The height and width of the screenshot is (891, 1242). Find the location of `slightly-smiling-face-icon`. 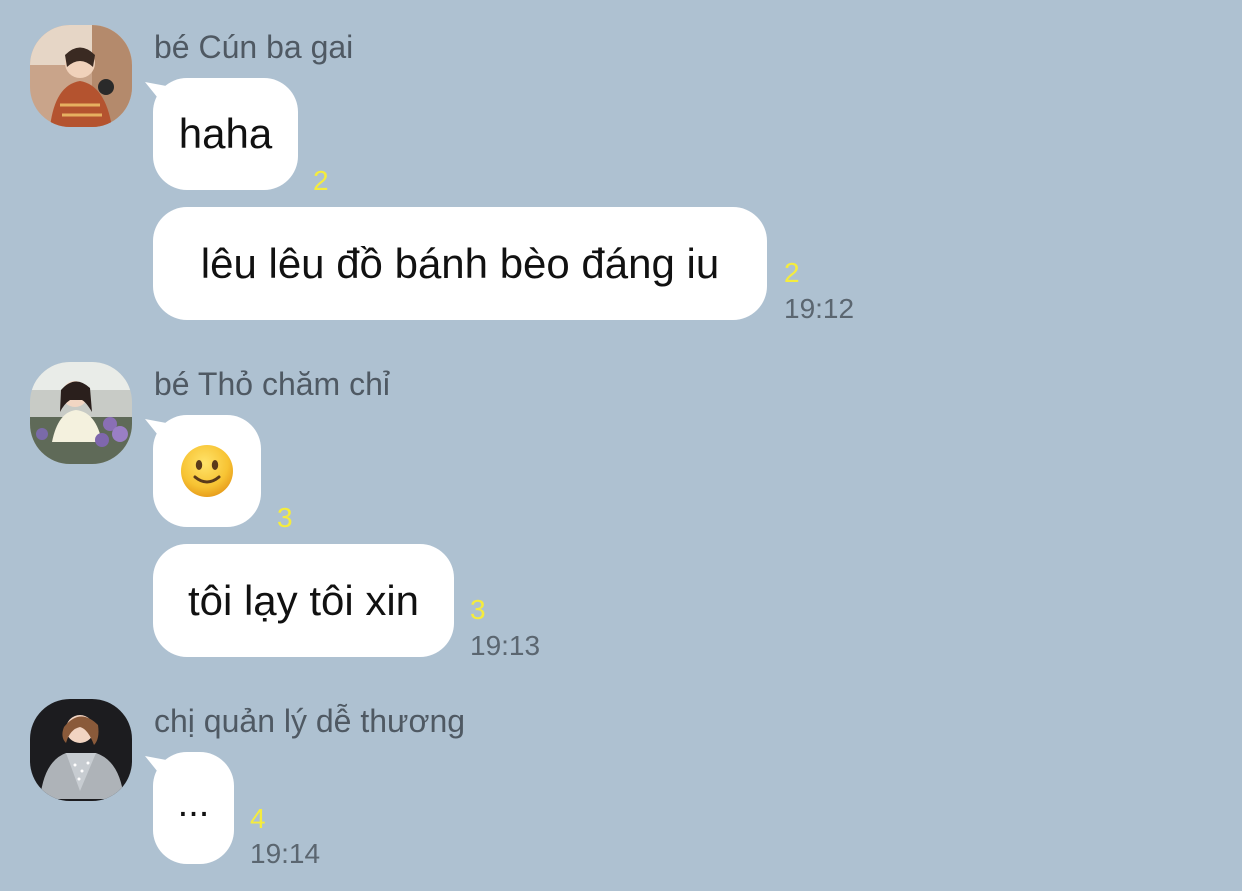

slightly-smiling-face-icon is located at coordinates (207, 471).